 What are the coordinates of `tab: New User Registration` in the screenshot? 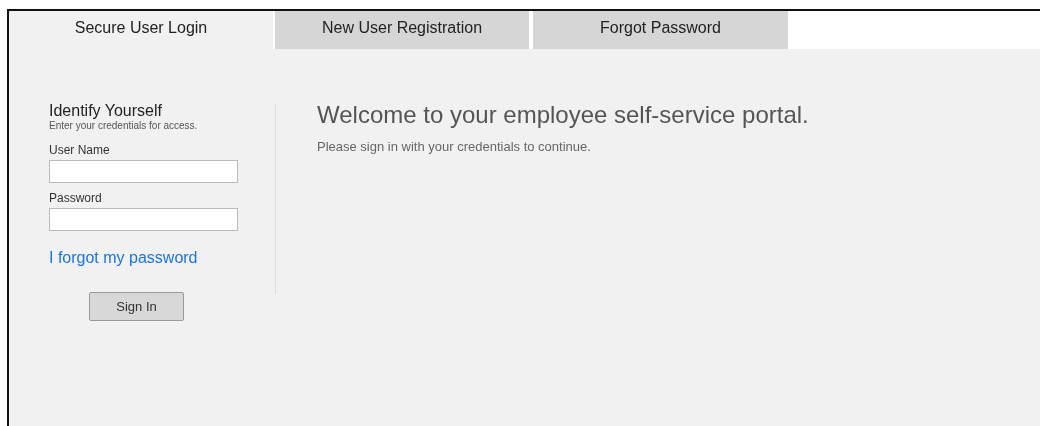 It's located at (402, 30).